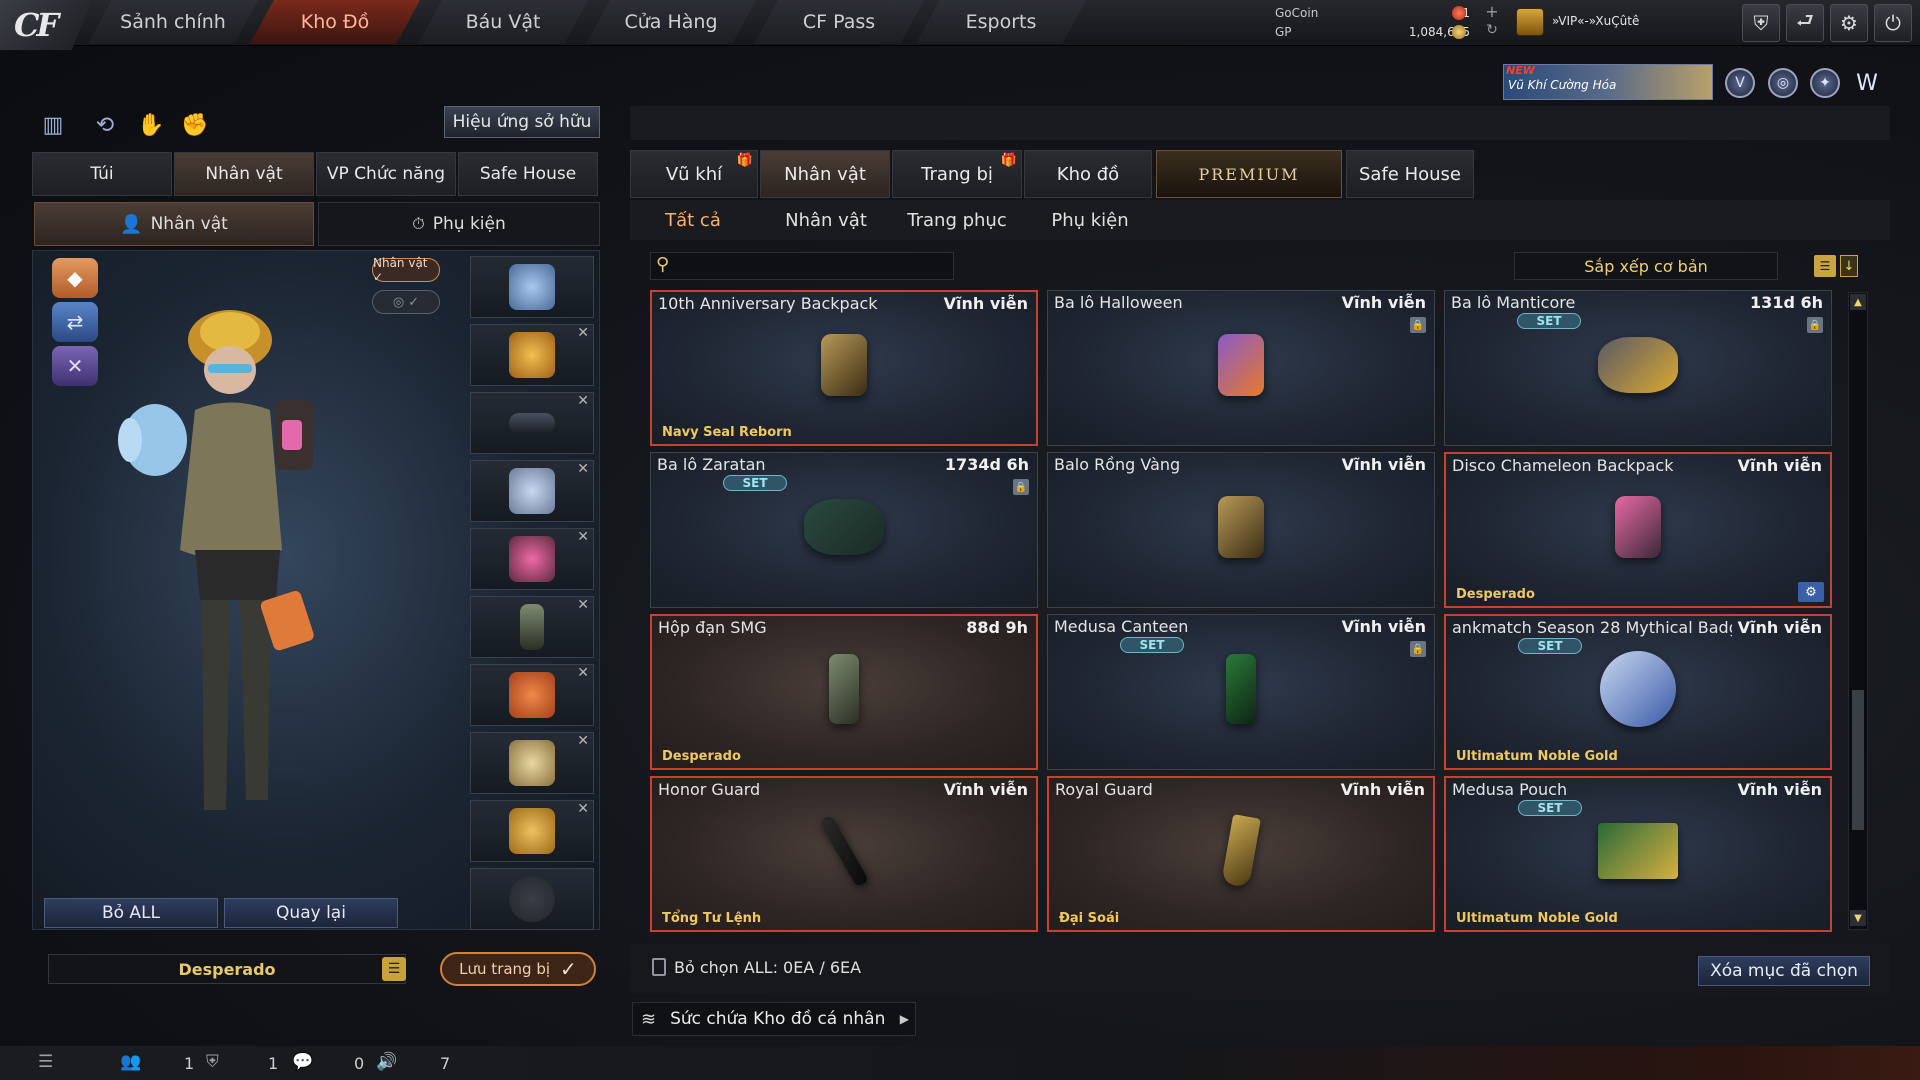 This screenshot has width=1920, height=1080. I want to click on left-tab-safe-house: Safe House, so click(528, 174).